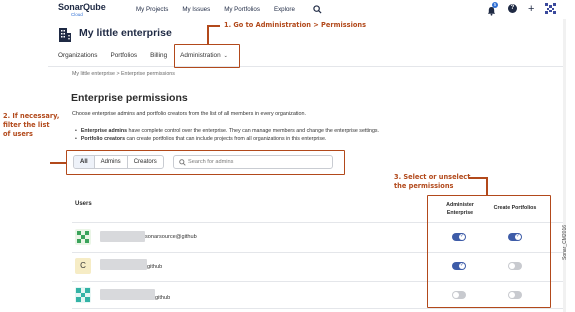  What do you see at coordinates (424, 186) in the screenshot?
I see `annotation-step3-line2: the permissions` at bounding box center [424, 186].